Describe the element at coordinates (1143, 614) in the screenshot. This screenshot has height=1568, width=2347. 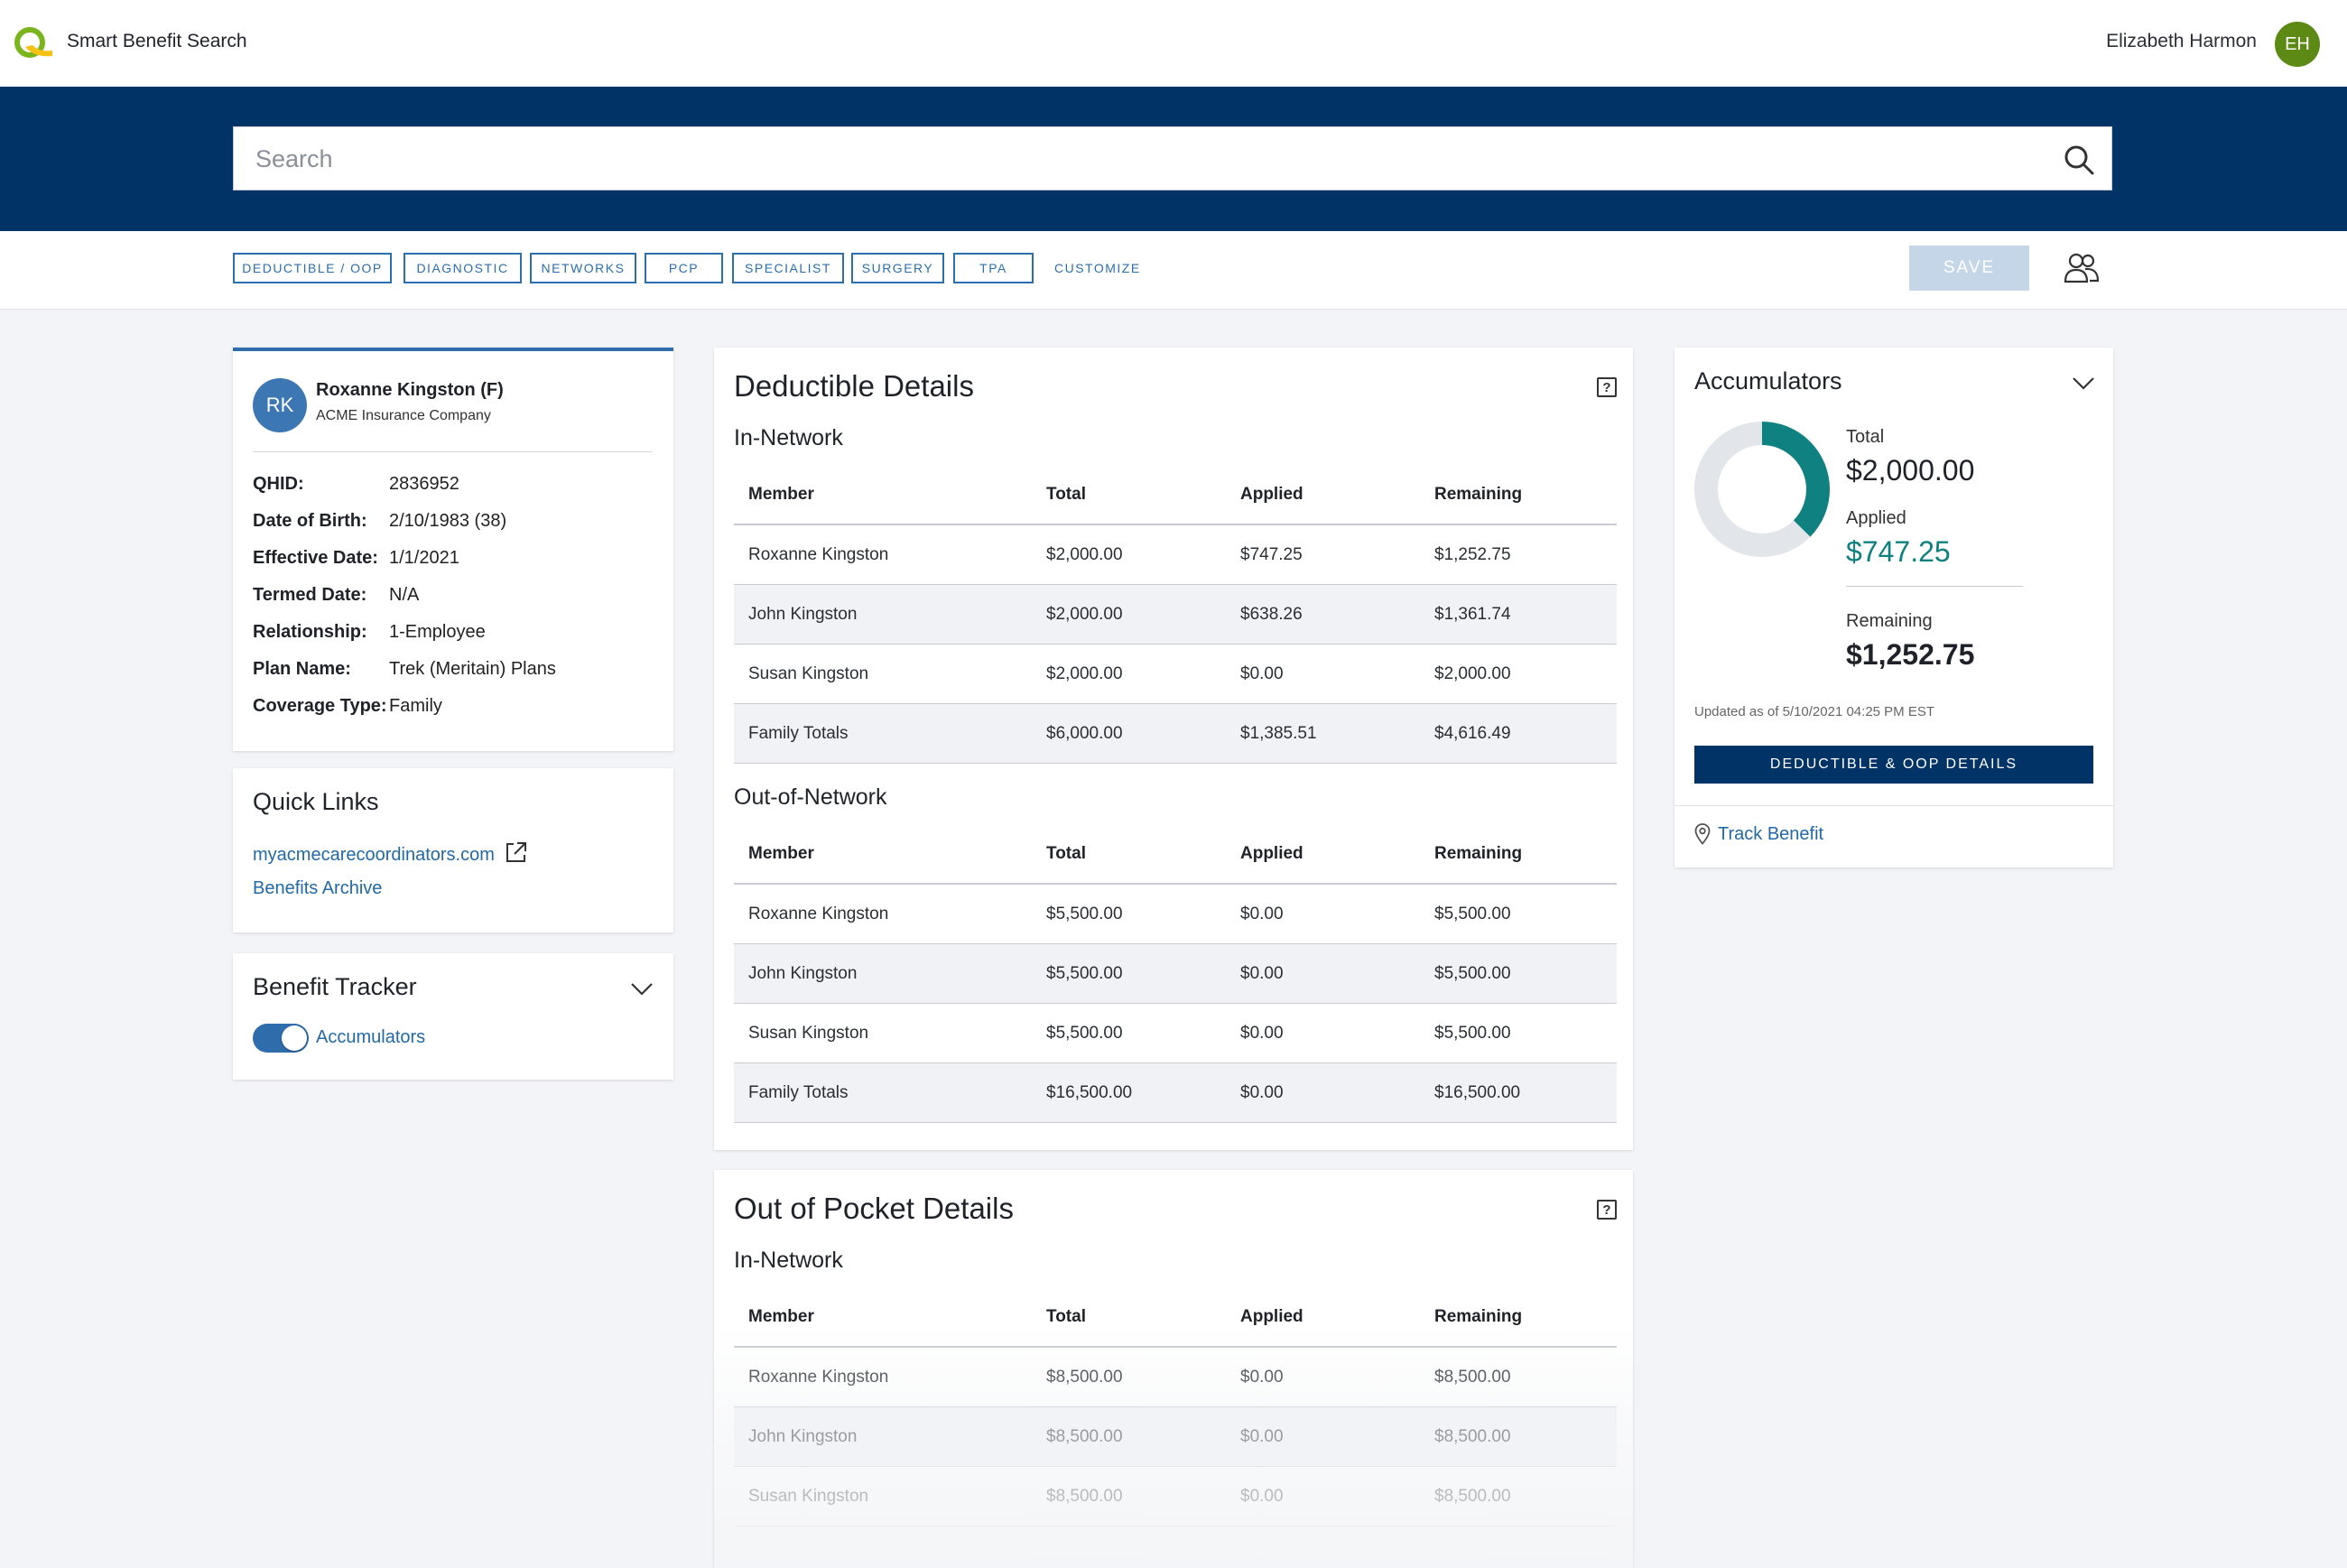
I see `cell-total: $2,000.00` at that location.